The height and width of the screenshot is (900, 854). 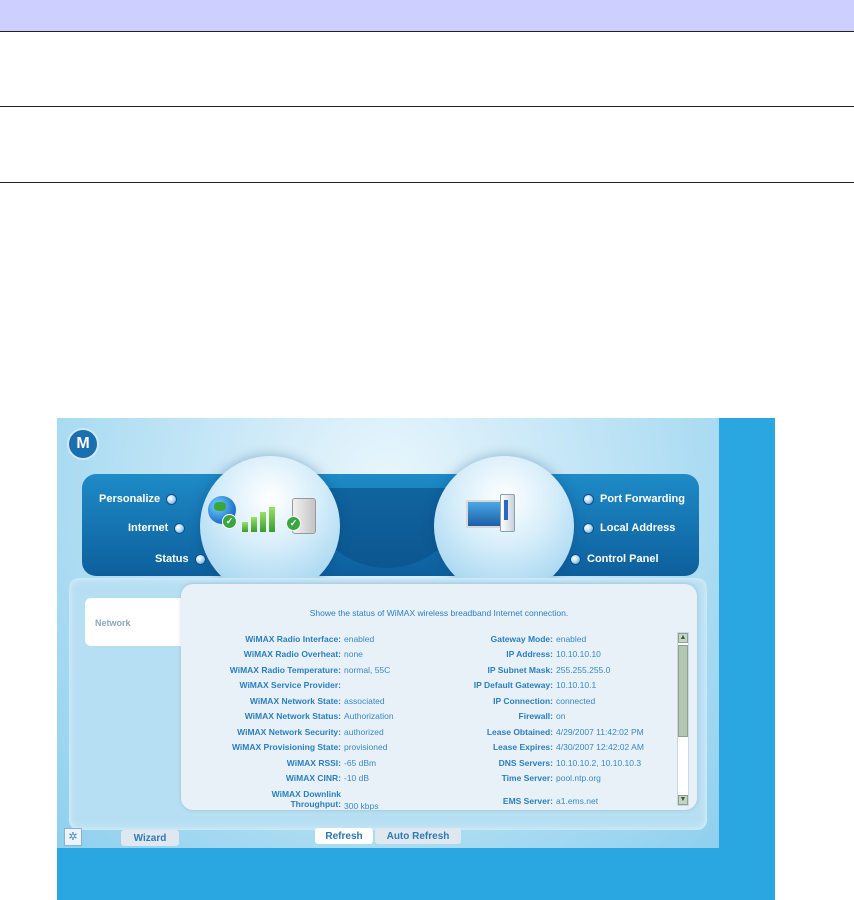 What do you see at coordinates (344, 836) in the screenshot?
I see `refresh-button: Refresh` at bounding box center [344, 836].